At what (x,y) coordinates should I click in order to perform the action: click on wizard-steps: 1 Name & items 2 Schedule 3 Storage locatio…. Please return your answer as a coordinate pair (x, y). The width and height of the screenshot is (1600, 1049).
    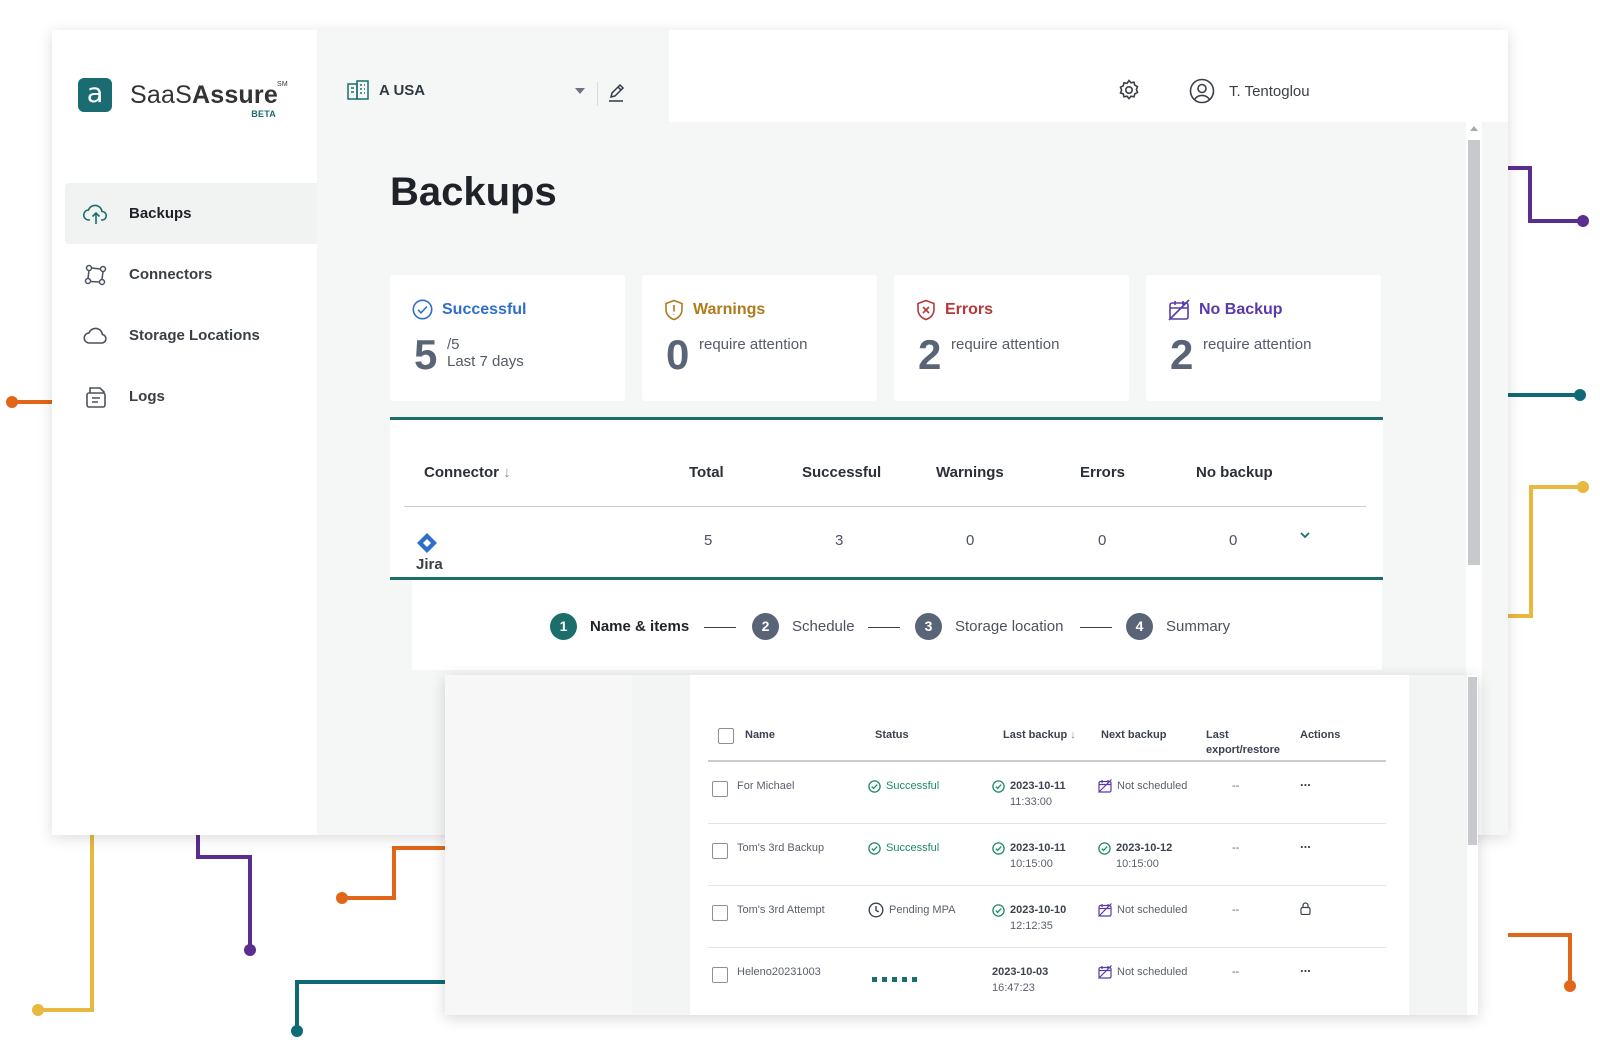
    Looking at the image, I should click on (897, 625).